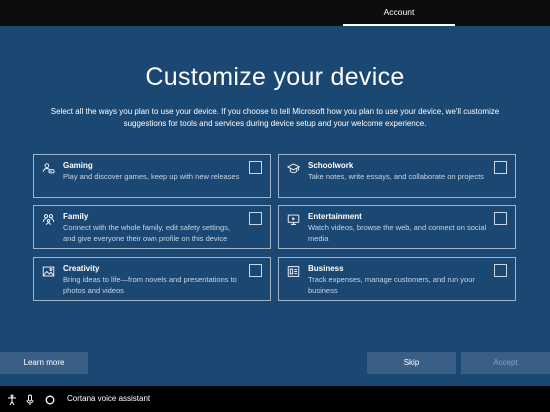 This screenshot has width=550, height=412. I want to click on creativity-checkbox, so click(255, 270).